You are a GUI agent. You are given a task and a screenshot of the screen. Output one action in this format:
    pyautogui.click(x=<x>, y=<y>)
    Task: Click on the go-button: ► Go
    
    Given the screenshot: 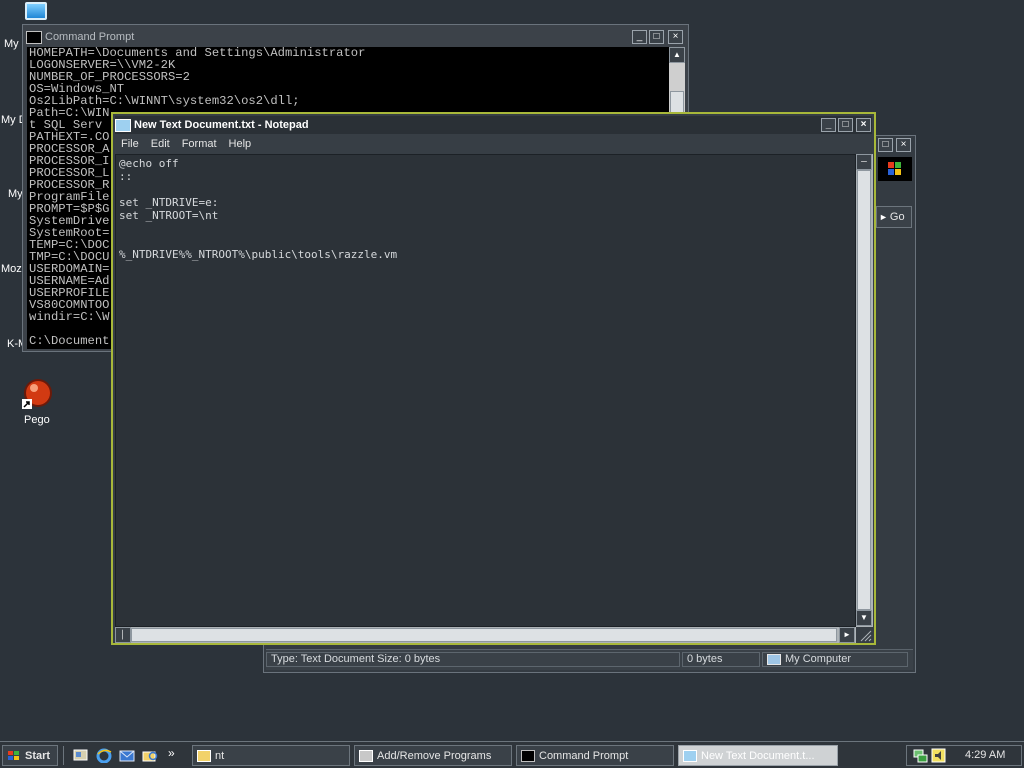 What is the action you would take?
    pyautogui.click(x=894, y=217)
    